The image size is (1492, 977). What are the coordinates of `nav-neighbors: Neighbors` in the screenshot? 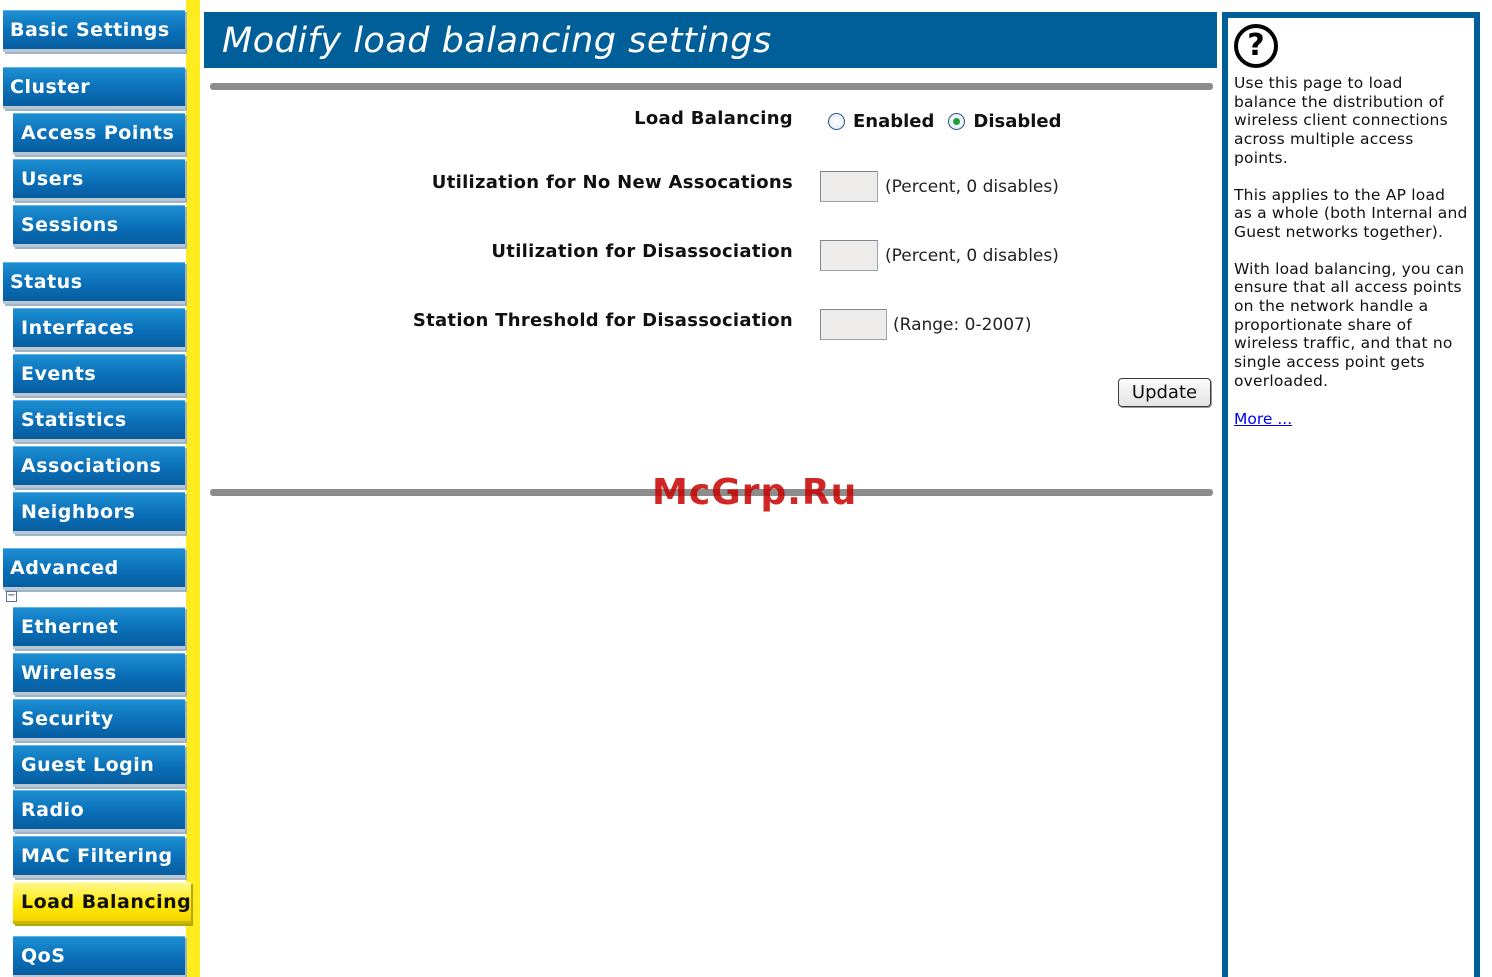 It's located at (99, 513).